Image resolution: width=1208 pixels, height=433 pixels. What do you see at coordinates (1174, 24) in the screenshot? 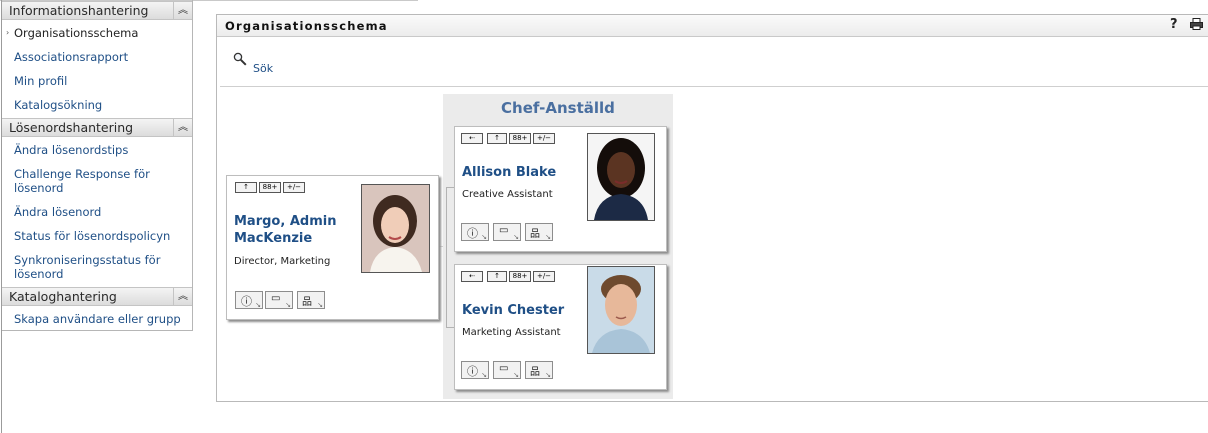
I see `help-icon: ?` at bounding box center [1174, 24].